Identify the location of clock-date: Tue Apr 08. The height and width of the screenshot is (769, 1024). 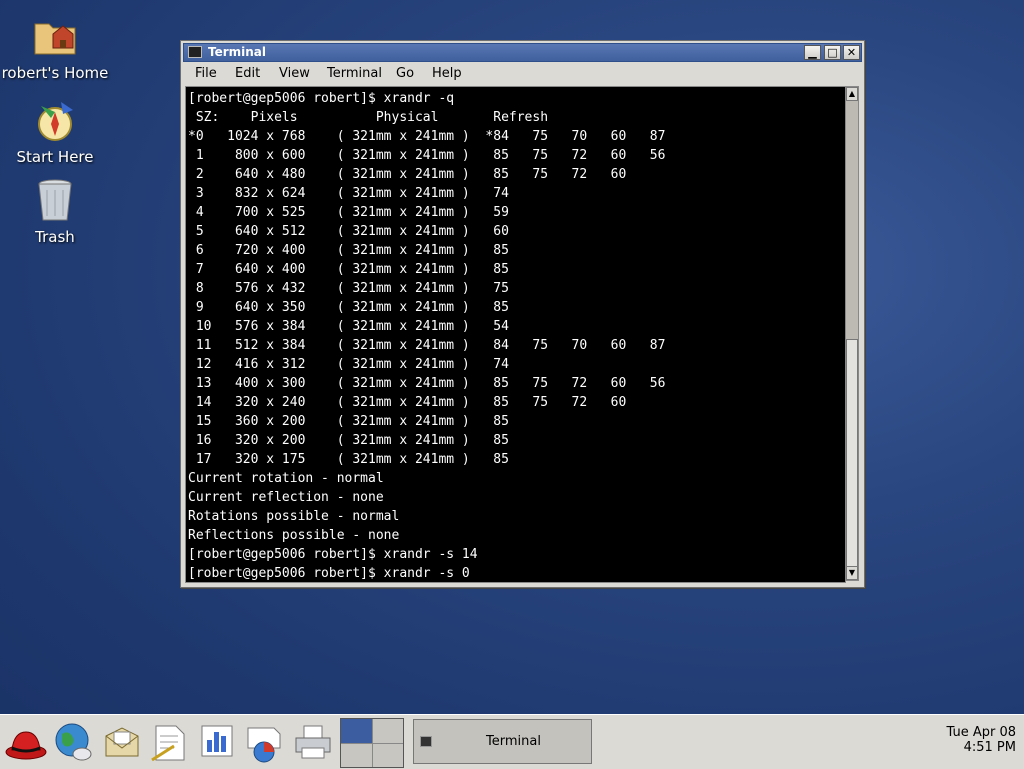
(981, 732).